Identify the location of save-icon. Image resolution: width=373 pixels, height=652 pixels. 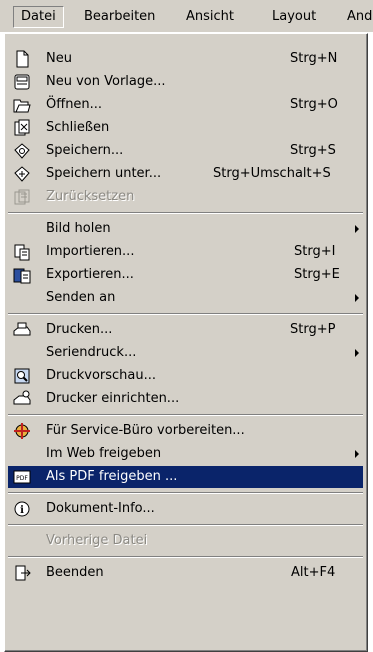
(22, 151).